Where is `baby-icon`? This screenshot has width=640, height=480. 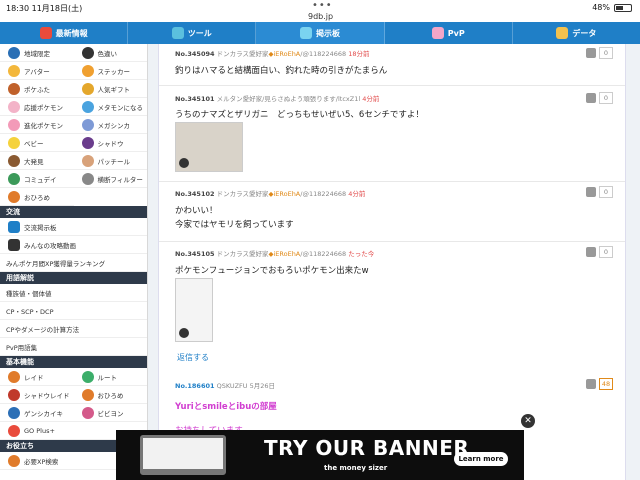
baby-icon is located at coordinates (14, 142).